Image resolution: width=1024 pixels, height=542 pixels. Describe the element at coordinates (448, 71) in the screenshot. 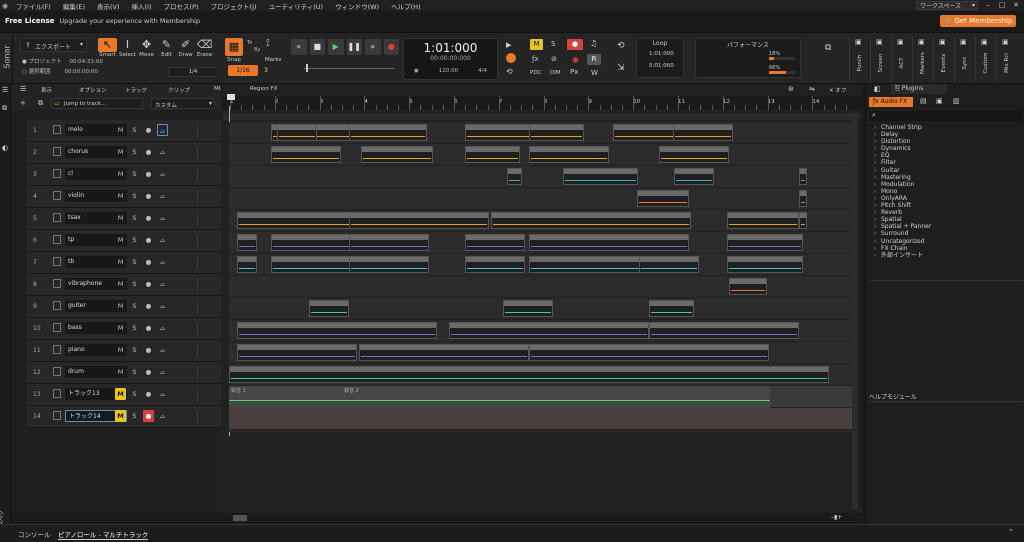

I see `tempo-value: 120.00` at that location.